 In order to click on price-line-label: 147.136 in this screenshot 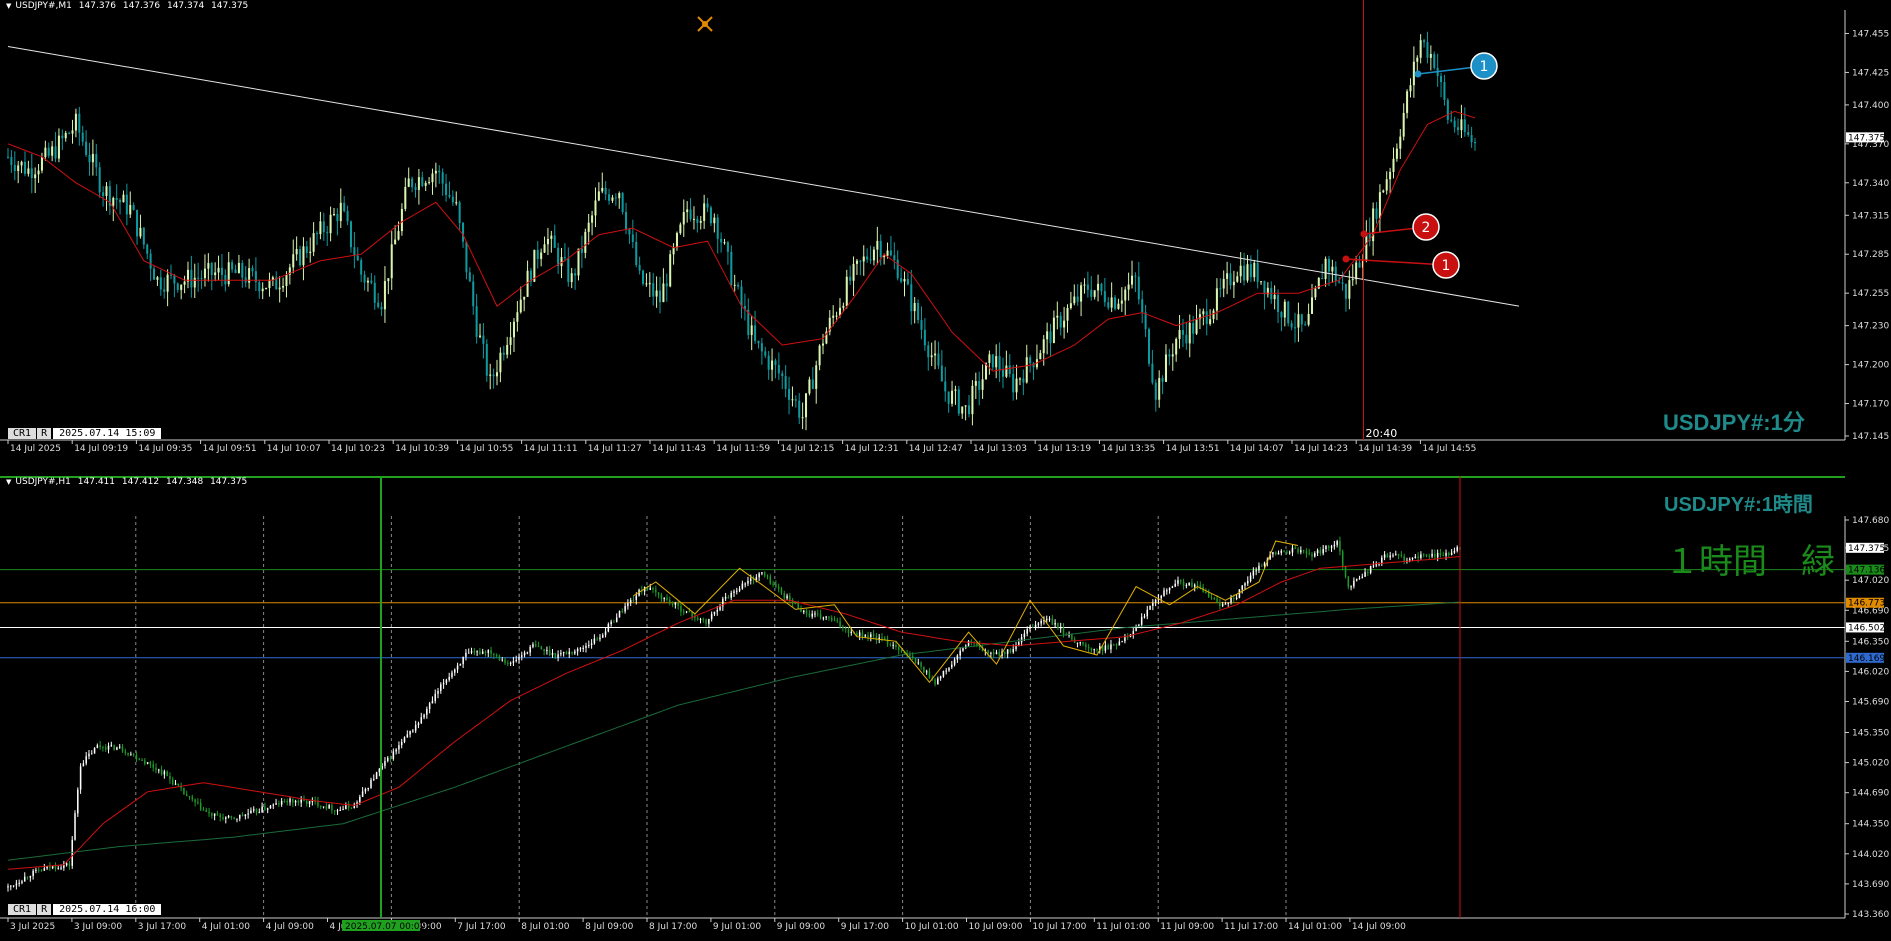, I will do `click(1866, 571)`.